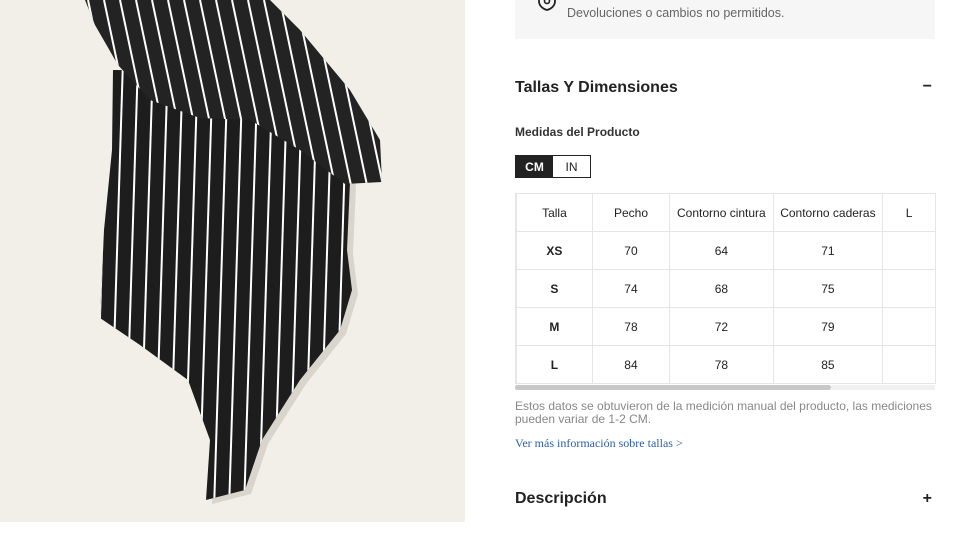 This screenshot has width=971, height=542. What do you see at coordinates (577, 132) in the screenshot?
I see `measurements-heading: Medidas del Producto` at bounding box center [577, 132].